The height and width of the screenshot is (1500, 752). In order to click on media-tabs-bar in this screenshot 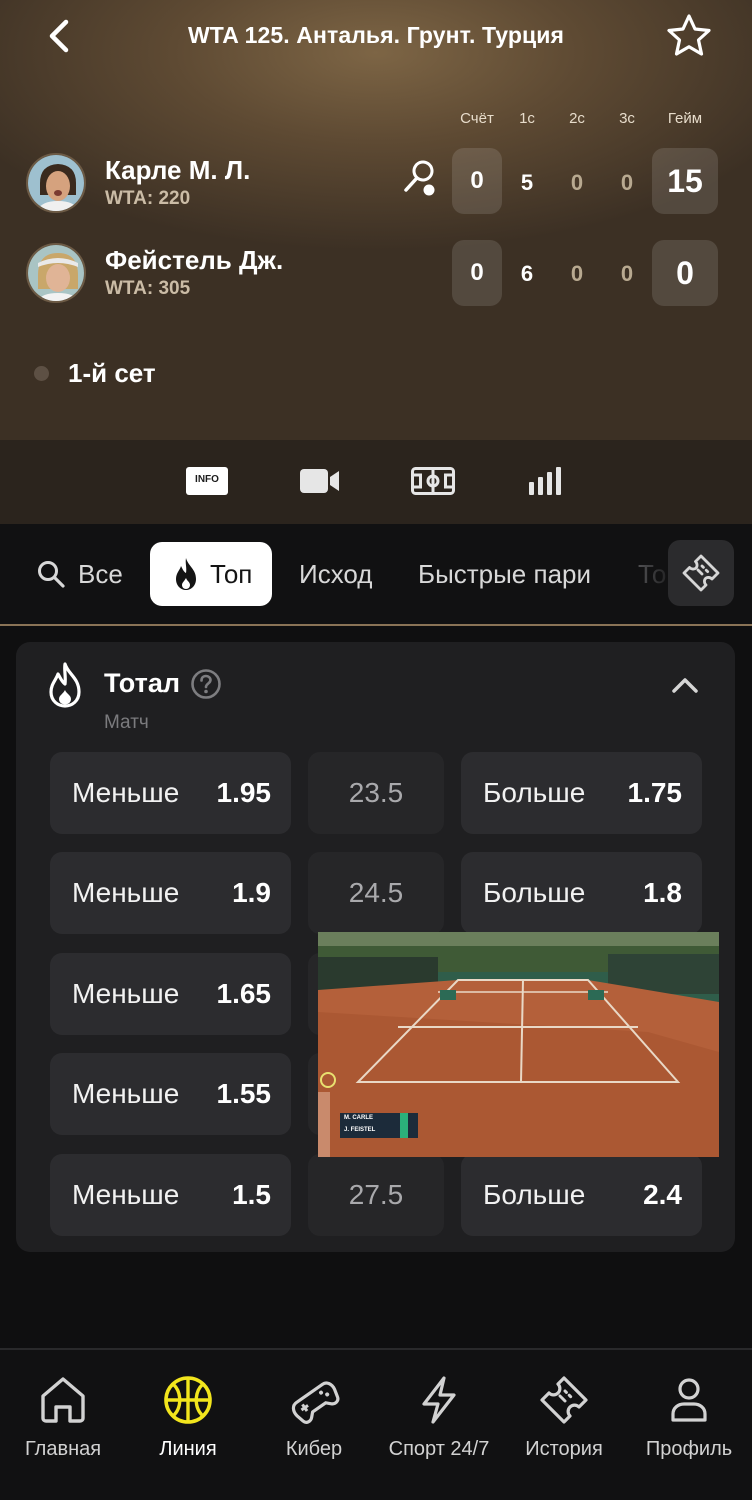, I will do `click(376, 482)`.